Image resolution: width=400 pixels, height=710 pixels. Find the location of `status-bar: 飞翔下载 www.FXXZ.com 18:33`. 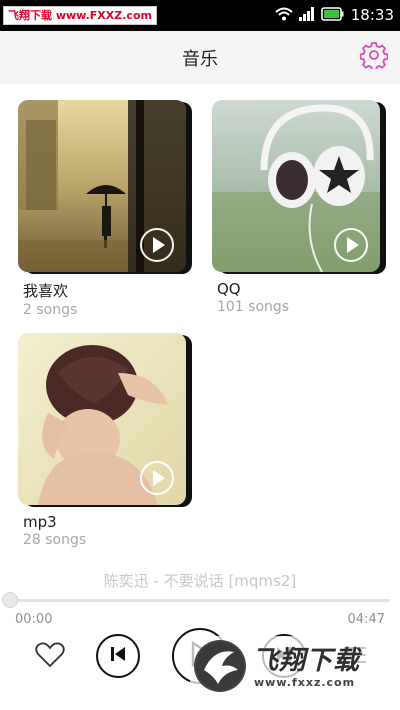

status-bar: 飞翔下载 www.FXXZ.com 18:33 is located at coordinates (200, 15).